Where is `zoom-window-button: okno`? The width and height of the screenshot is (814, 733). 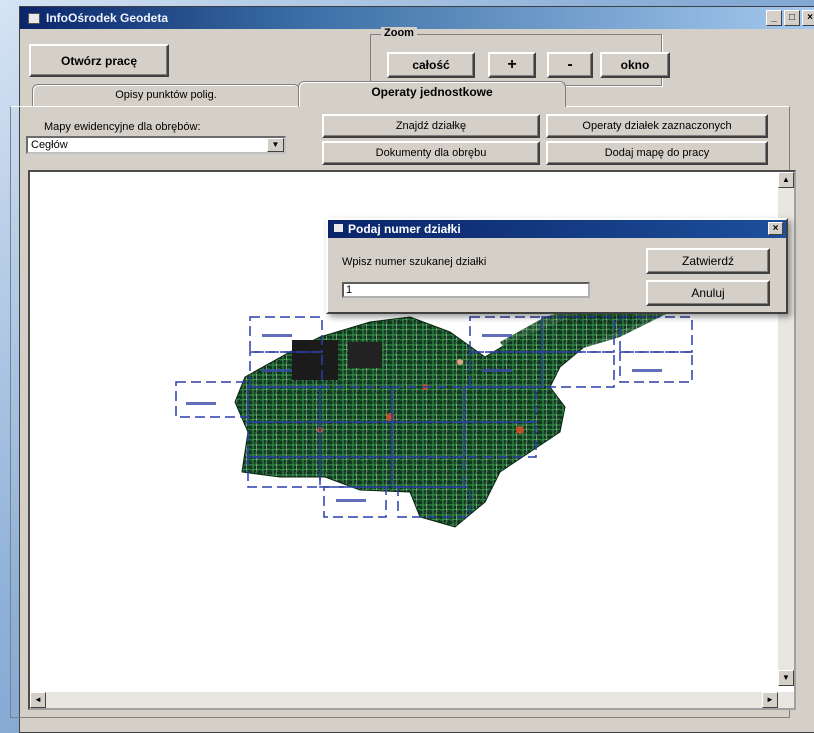 zoom-window-button: okno is located at coordinates (635, 65).